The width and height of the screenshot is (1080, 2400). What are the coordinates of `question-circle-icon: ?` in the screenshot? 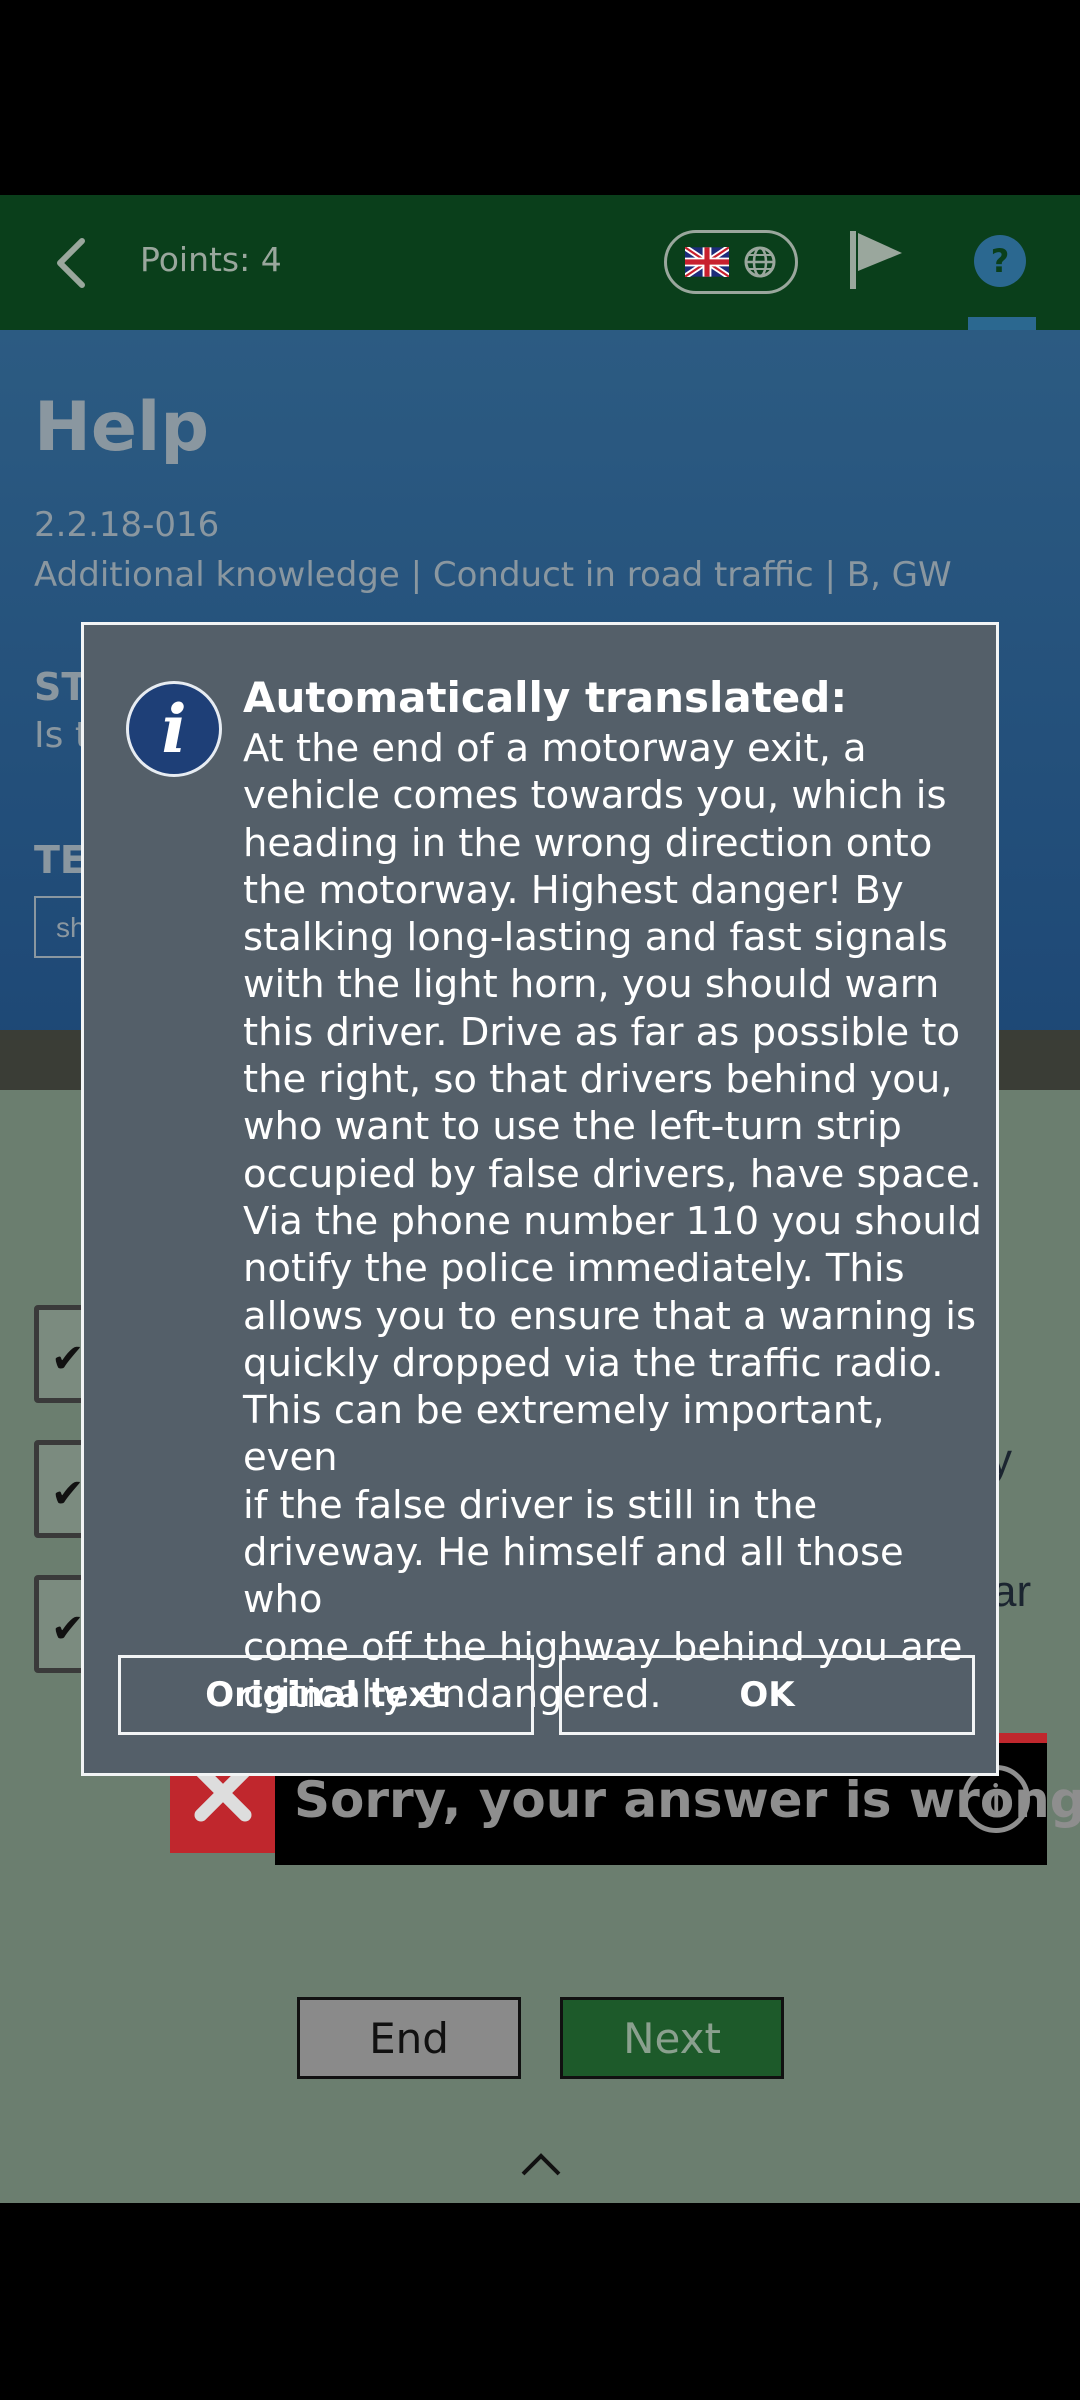 It's located at (1000, 261).